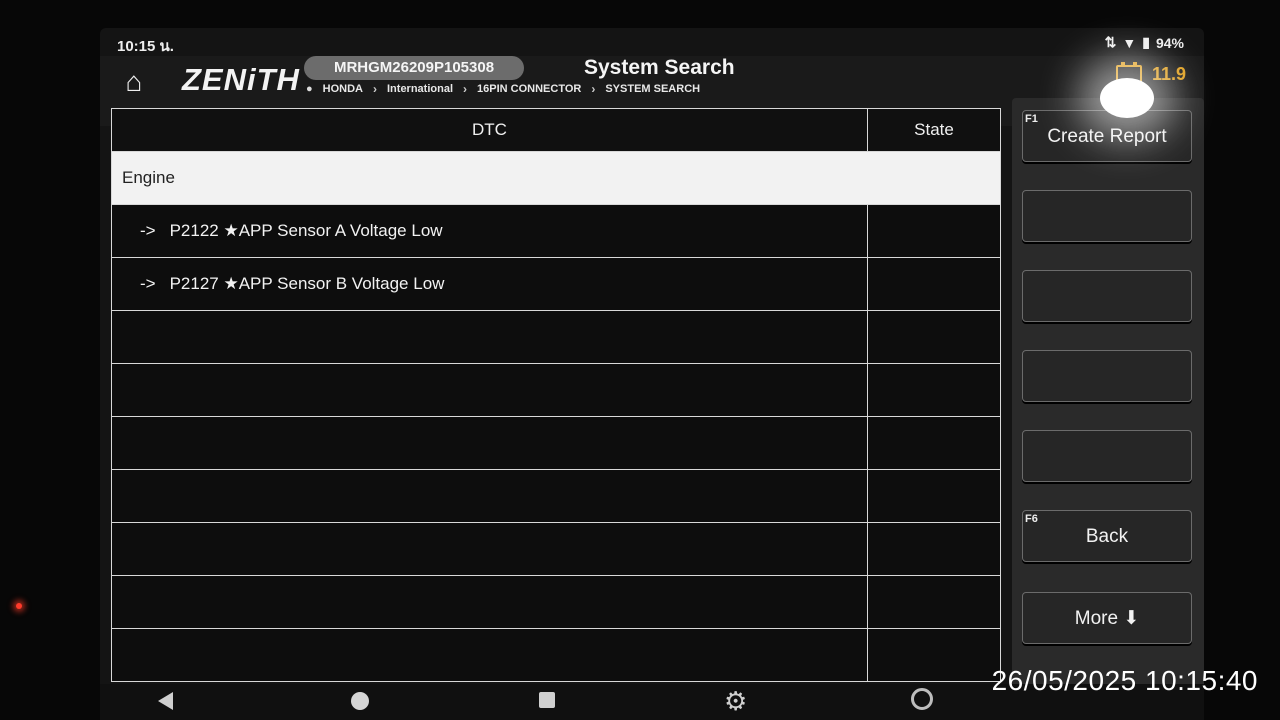  I want to click on page-title: System Search, so click(659, 67).